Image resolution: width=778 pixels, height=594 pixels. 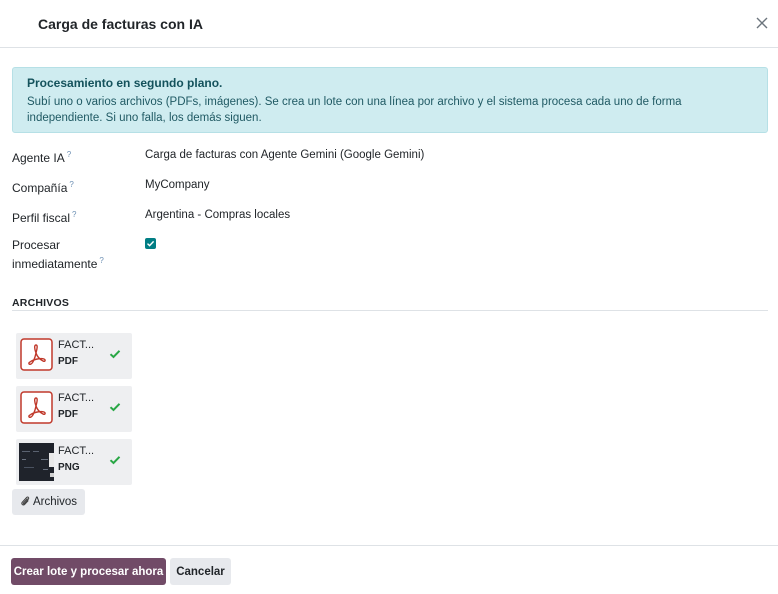 I want to click on agent-label: Agente IA?, so click(x=41, y=156).